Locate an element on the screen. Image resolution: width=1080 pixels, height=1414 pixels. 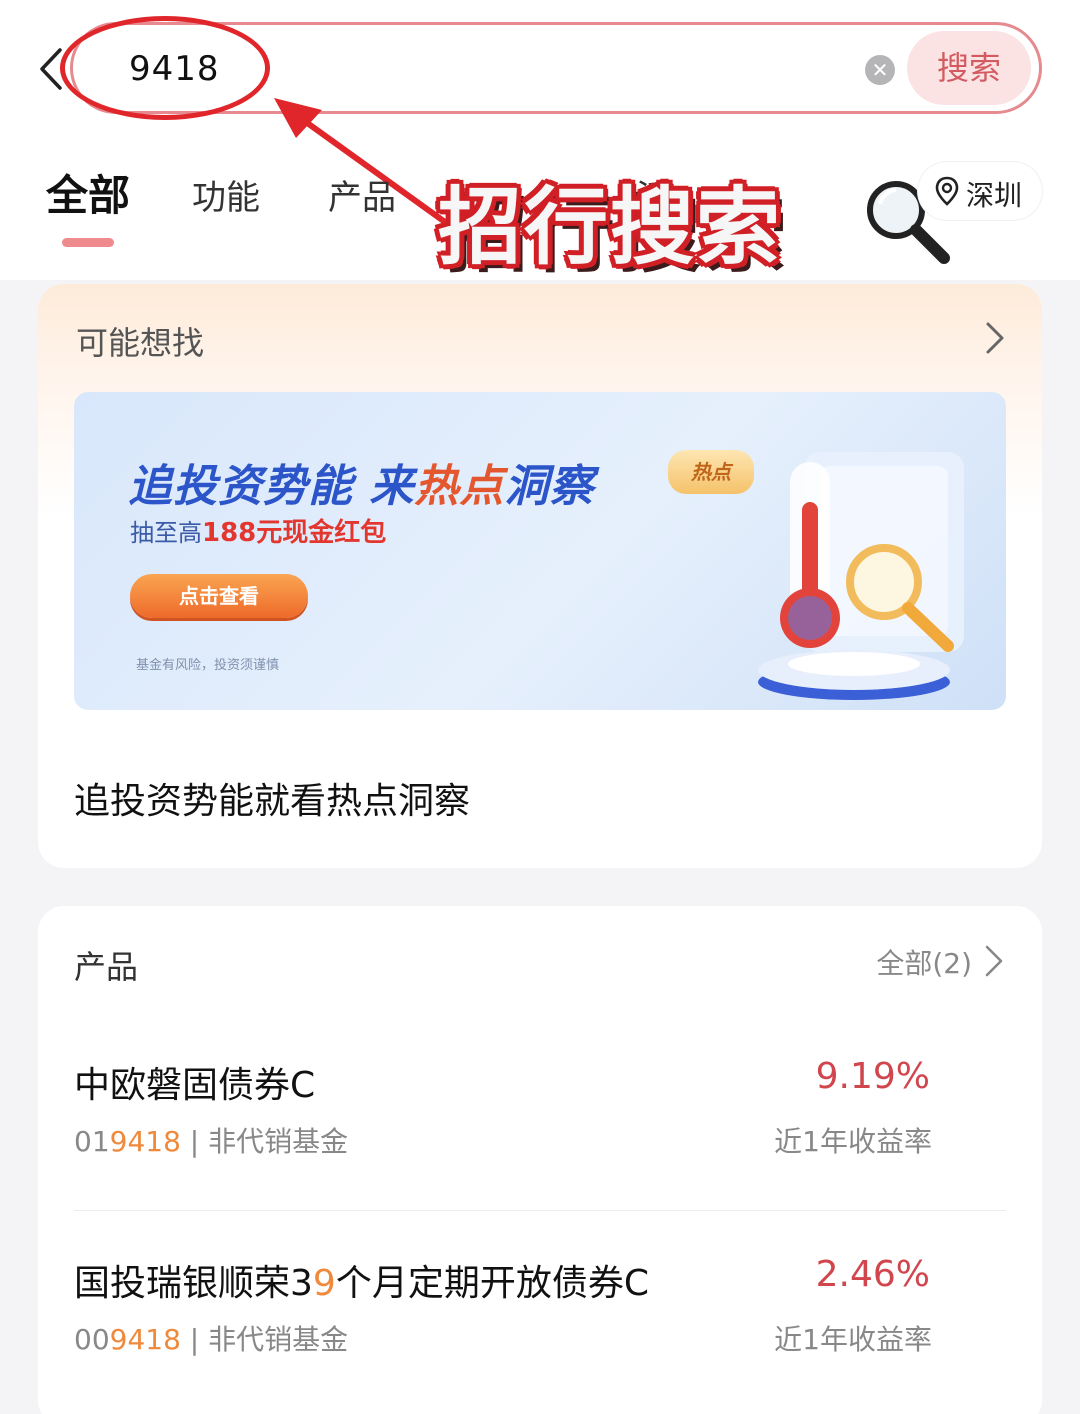
product-name: 中欧磐固债券C is located at coordinates (195, 1085).